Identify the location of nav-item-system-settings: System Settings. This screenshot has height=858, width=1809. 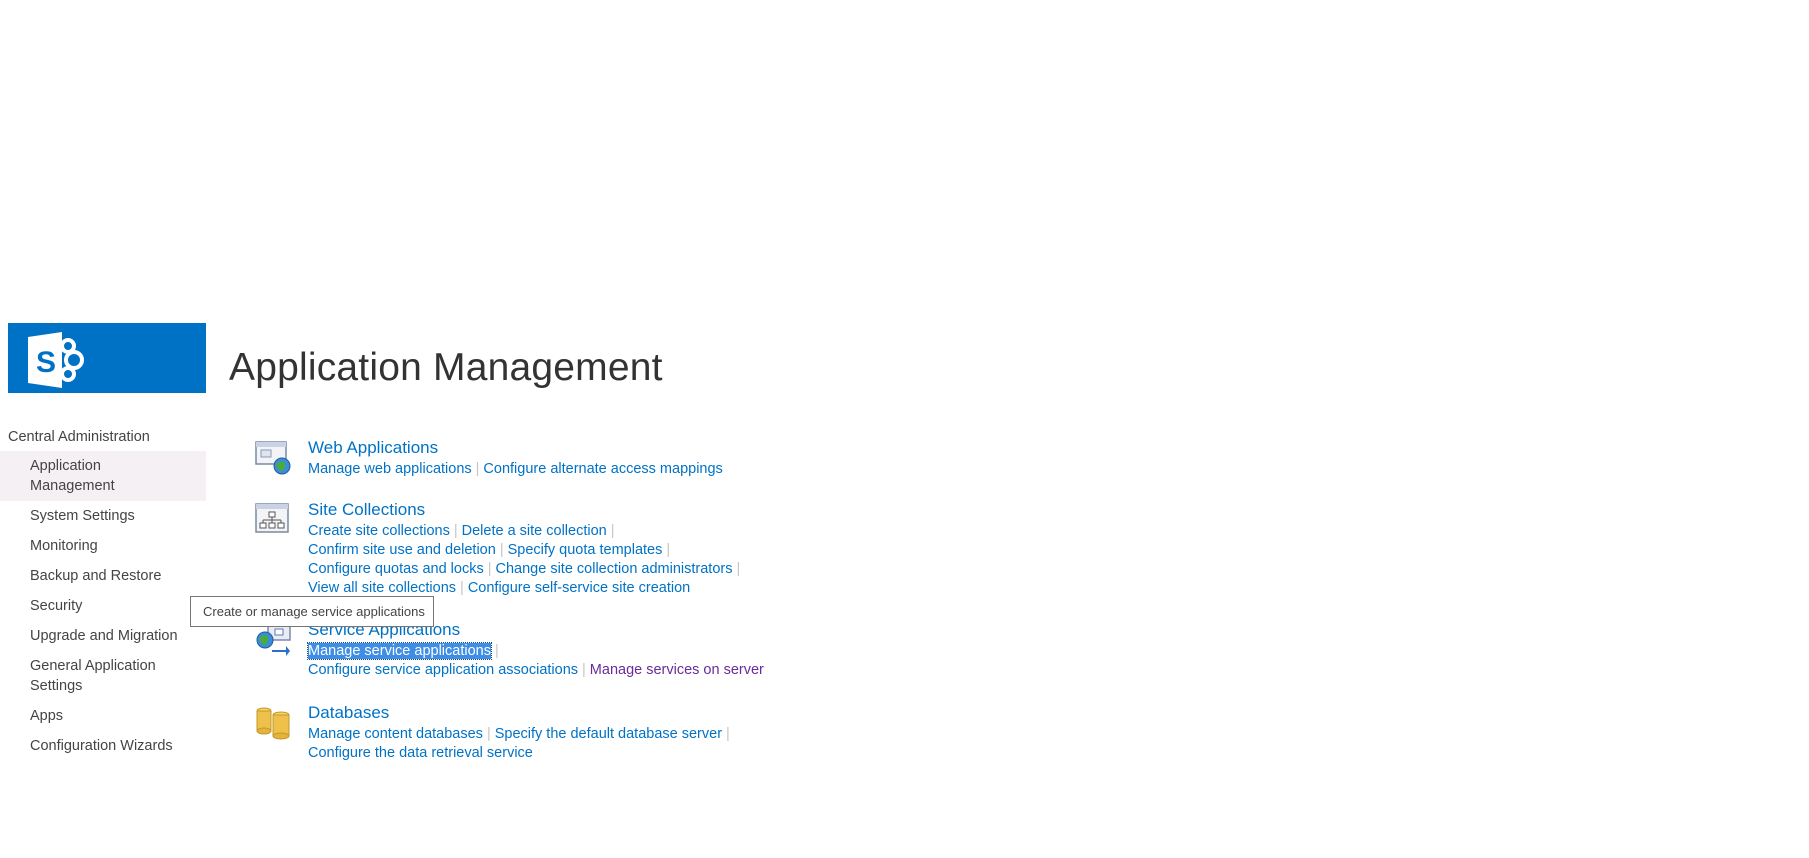
(103, 516).